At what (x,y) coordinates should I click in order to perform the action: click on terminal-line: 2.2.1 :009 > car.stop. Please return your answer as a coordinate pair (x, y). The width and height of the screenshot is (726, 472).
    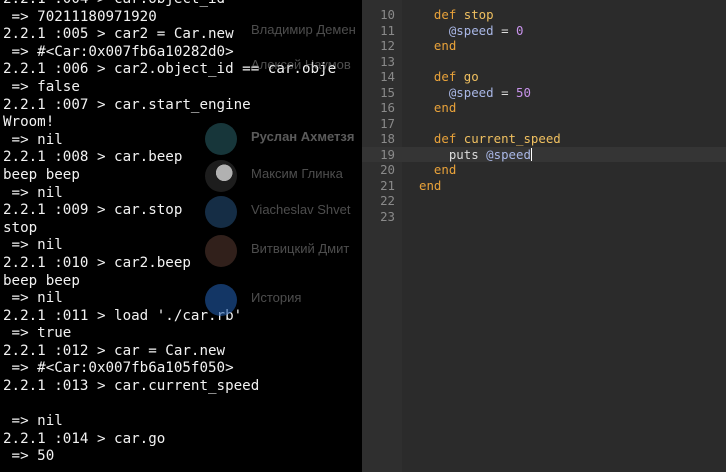
    Looking at the image, I should click on (93, 210).